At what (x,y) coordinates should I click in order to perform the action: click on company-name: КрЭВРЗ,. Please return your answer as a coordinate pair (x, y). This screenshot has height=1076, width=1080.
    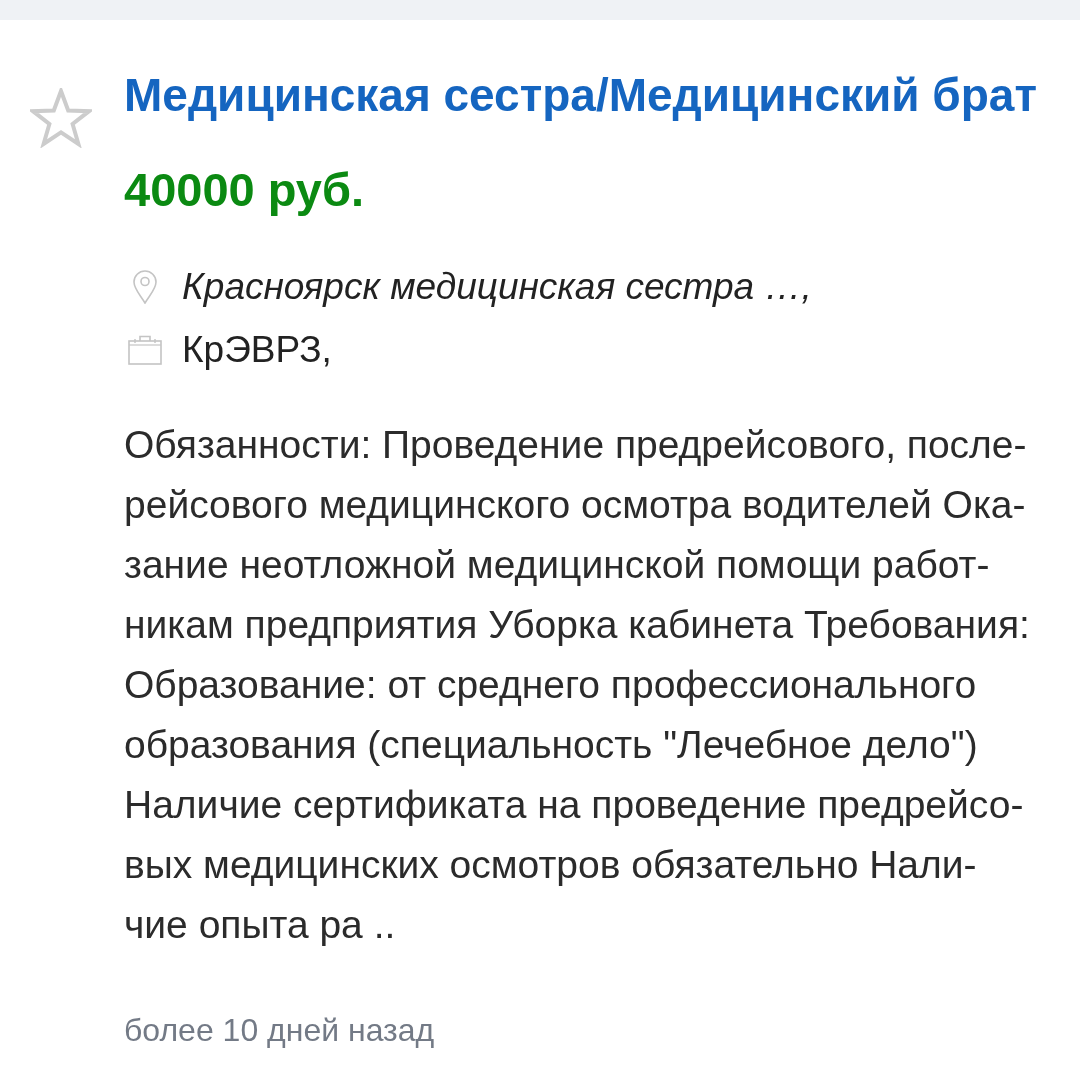
    Looking at the image, I should click on (257, 350).